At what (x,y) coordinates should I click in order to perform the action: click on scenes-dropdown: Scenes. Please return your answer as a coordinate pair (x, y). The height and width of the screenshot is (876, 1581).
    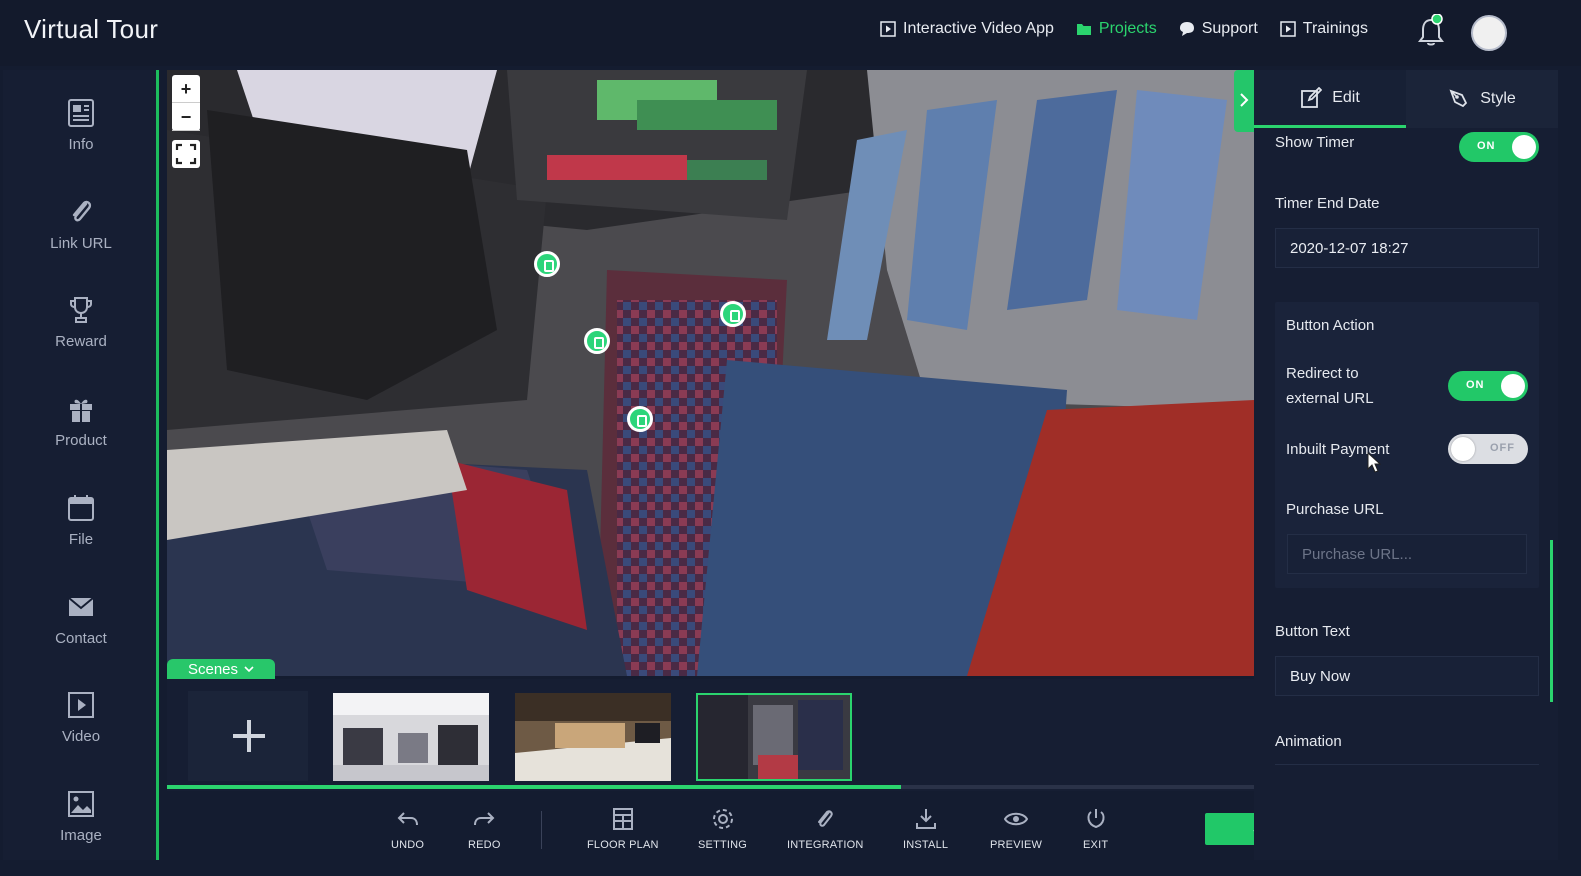
    Looking at the image, I should click on (221, 669).